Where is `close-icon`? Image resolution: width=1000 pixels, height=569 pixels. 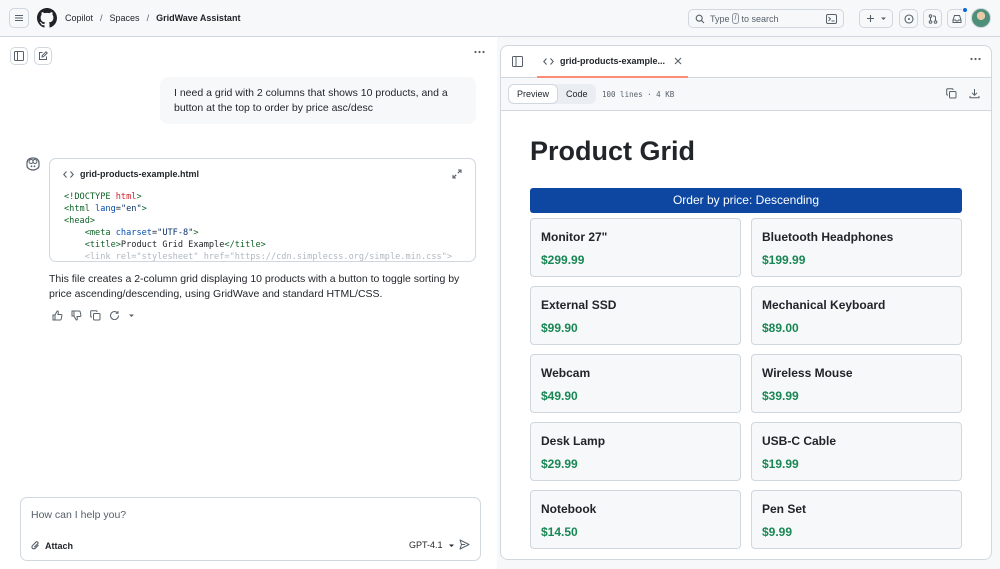
close-icon is located at coordinates (678, 61).